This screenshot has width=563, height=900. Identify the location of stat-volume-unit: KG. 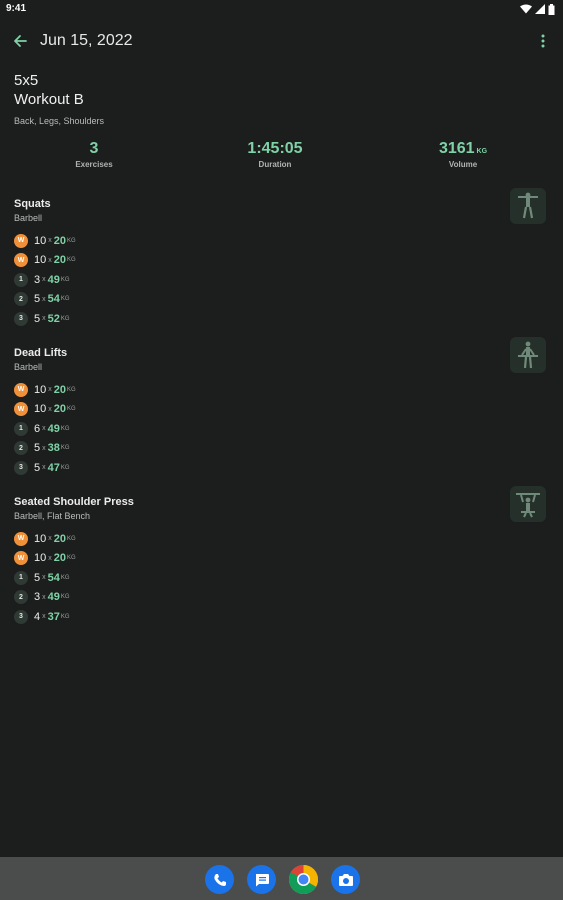
(482, 151).